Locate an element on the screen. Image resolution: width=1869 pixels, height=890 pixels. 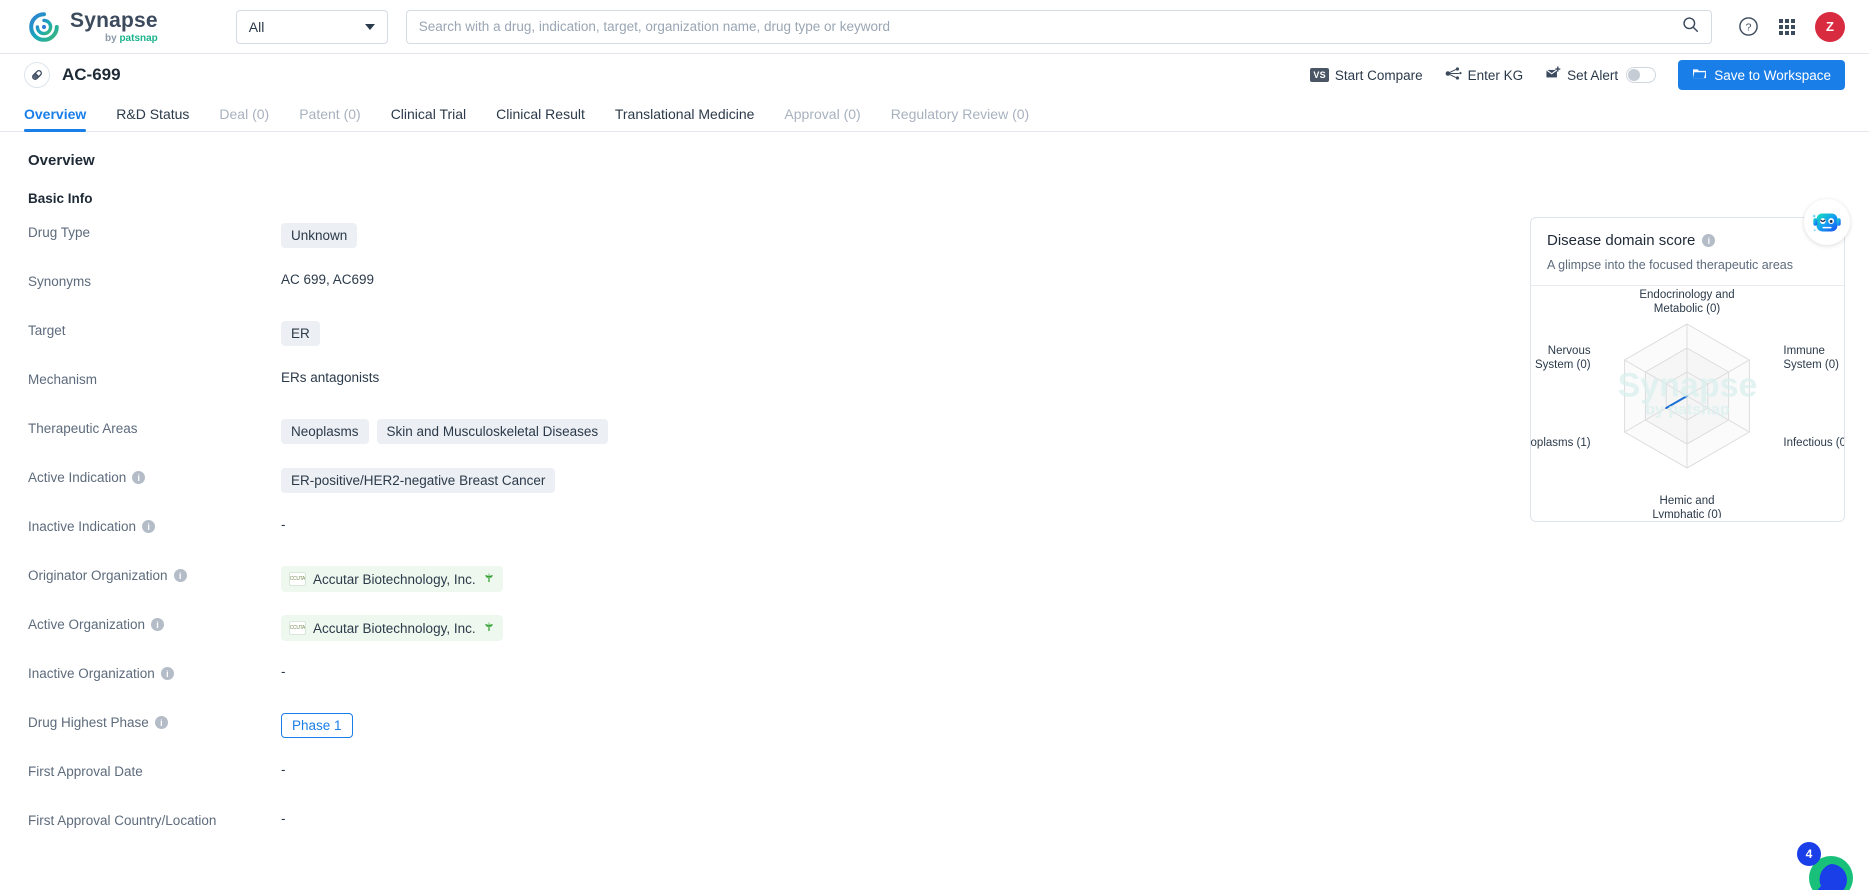
info-row-label: Drug Highest Phase i is located at coordinates (154, 721).